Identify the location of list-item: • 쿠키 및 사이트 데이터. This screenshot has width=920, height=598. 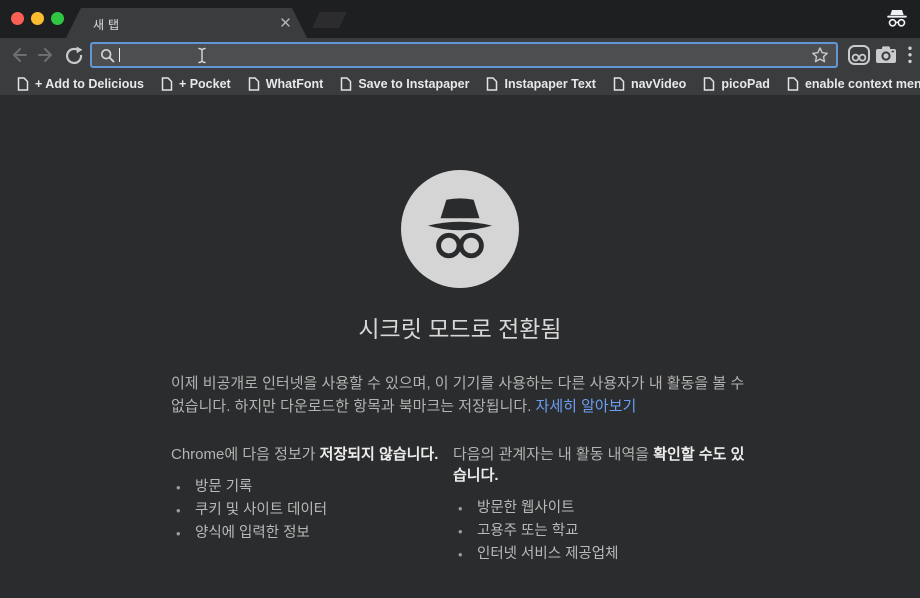
(312, 510).